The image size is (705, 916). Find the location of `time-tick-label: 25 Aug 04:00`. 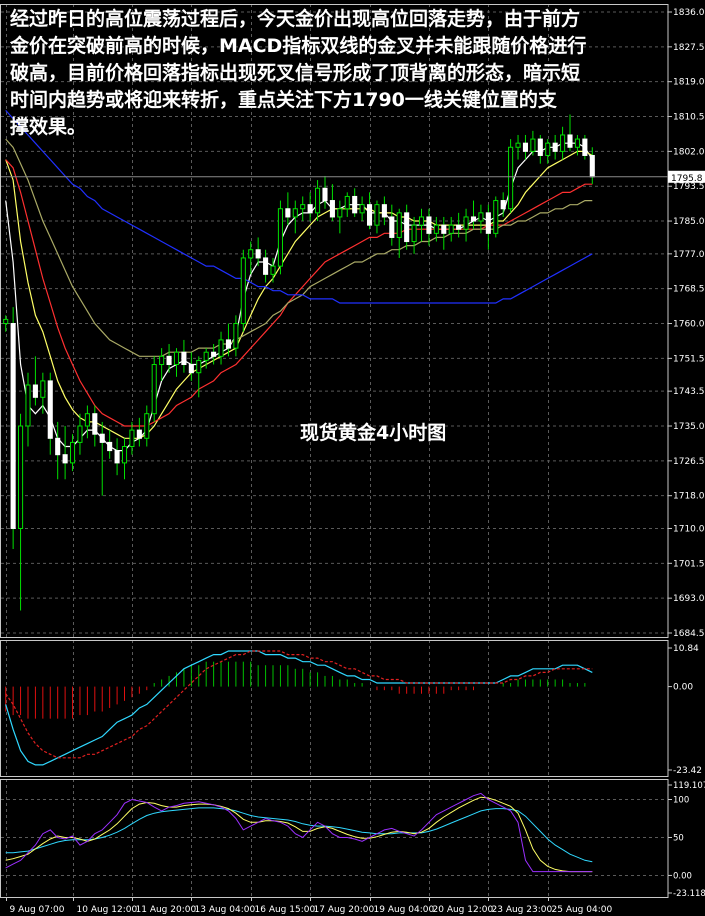

time-tick-label: 25 Aug 04:00 is located at coordinates (582, 910).